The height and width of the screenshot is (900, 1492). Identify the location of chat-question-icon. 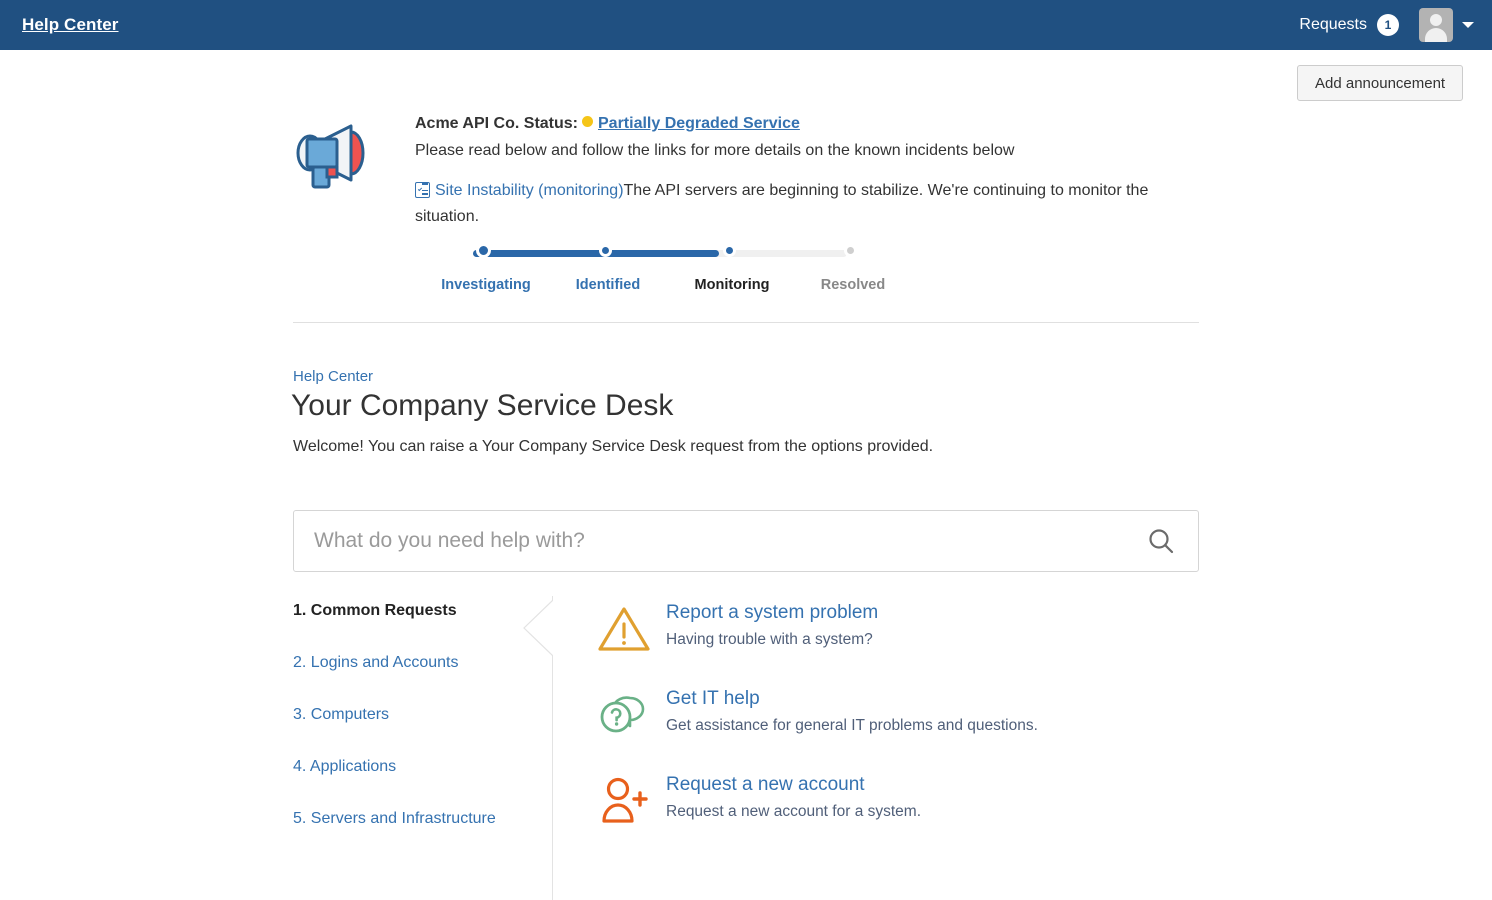
(631, 715).